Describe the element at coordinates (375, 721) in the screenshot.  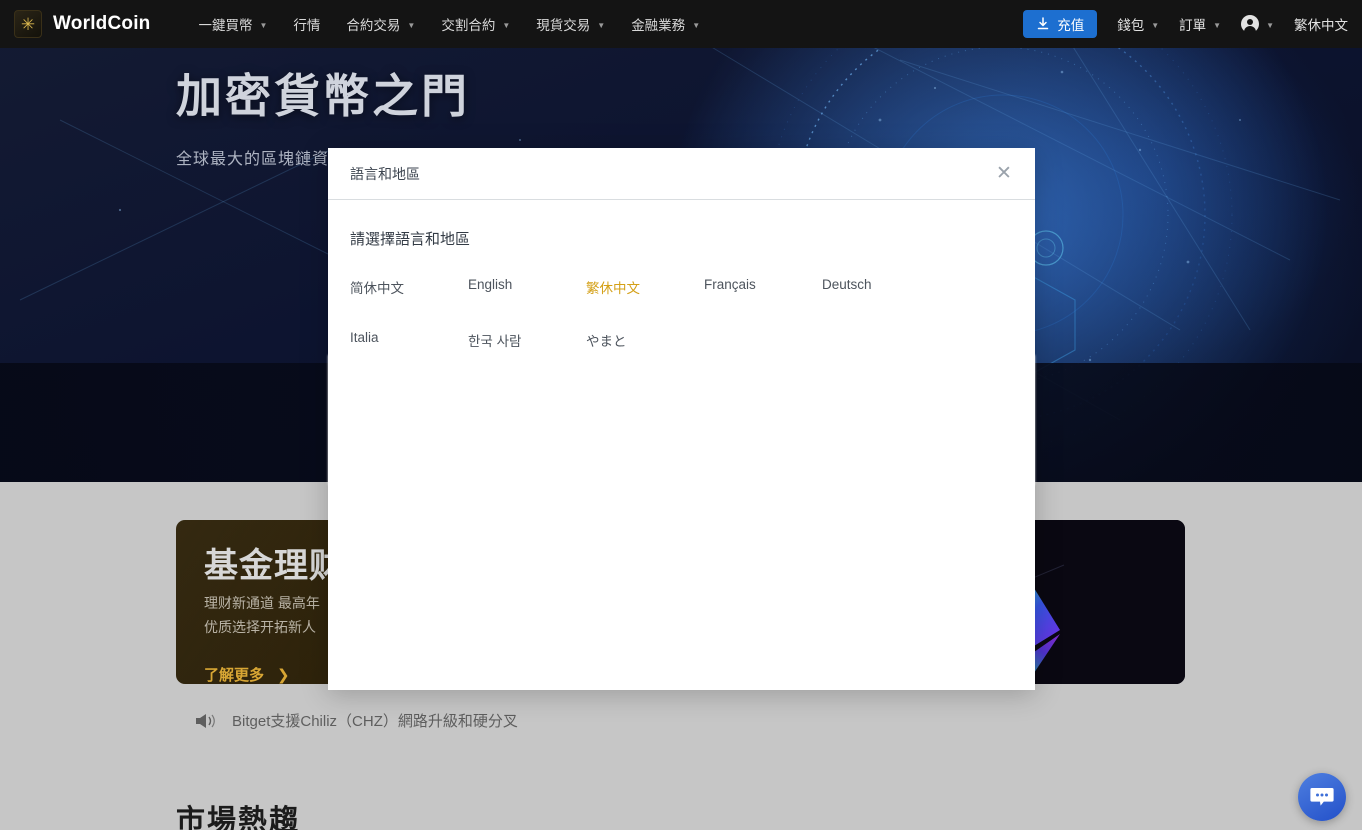
I see `announcement-text: Bitget支援Chiliz（CHZ）網路升級和硬分叉` at that location.